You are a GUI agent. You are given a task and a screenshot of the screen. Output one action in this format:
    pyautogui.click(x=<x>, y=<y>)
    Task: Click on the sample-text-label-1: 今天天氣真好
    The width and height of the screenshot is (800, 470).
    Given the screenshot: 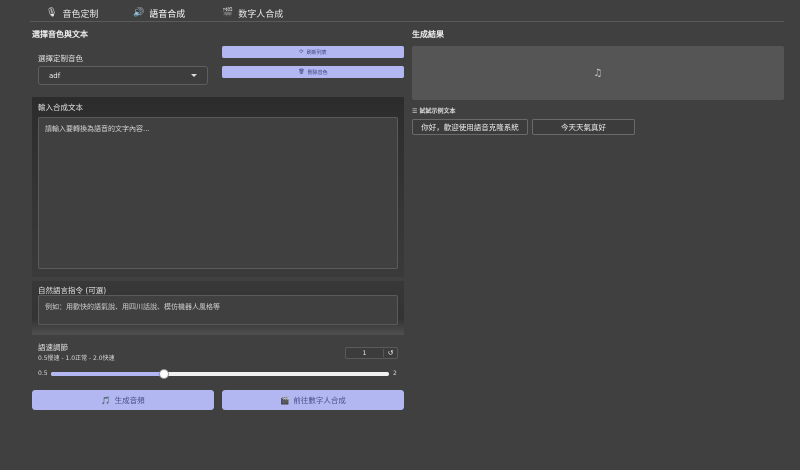 What is the action you would take?
    pyautogui.click(x=583, y=127)
    